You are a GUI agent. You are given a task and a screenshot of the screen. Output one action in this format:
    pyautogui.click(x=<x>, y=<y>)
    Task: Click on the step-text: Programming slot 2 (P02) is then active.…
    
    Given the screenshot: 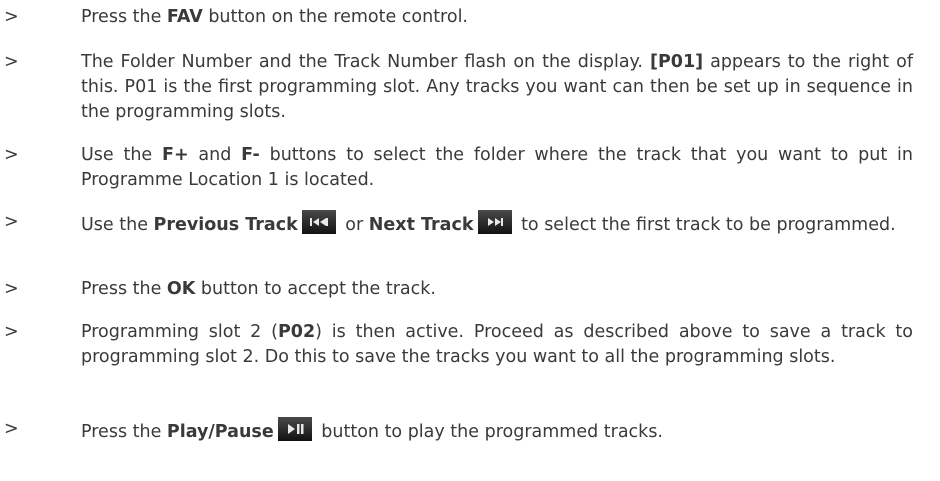 What is the action you would take?
    pyautogui.click(x=497, y=345)
    